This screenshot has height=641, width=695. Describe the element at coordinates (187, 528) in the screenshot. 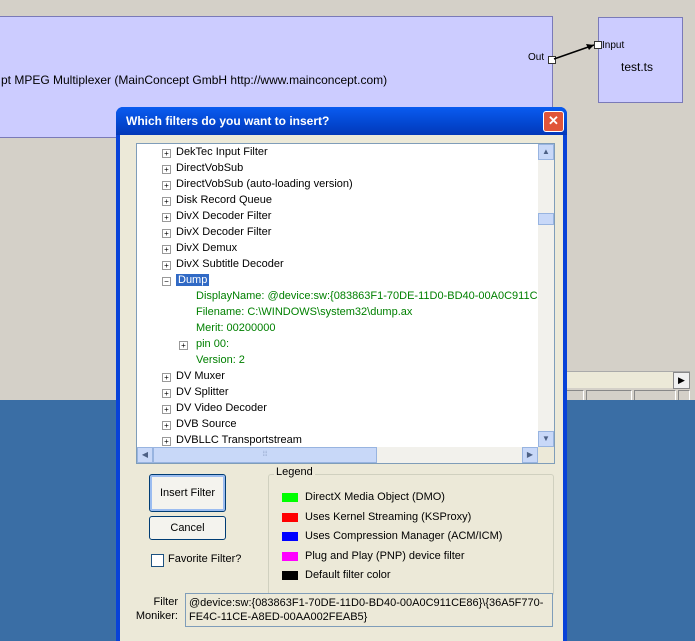

I see `cancel-button: Cancel` at that location.